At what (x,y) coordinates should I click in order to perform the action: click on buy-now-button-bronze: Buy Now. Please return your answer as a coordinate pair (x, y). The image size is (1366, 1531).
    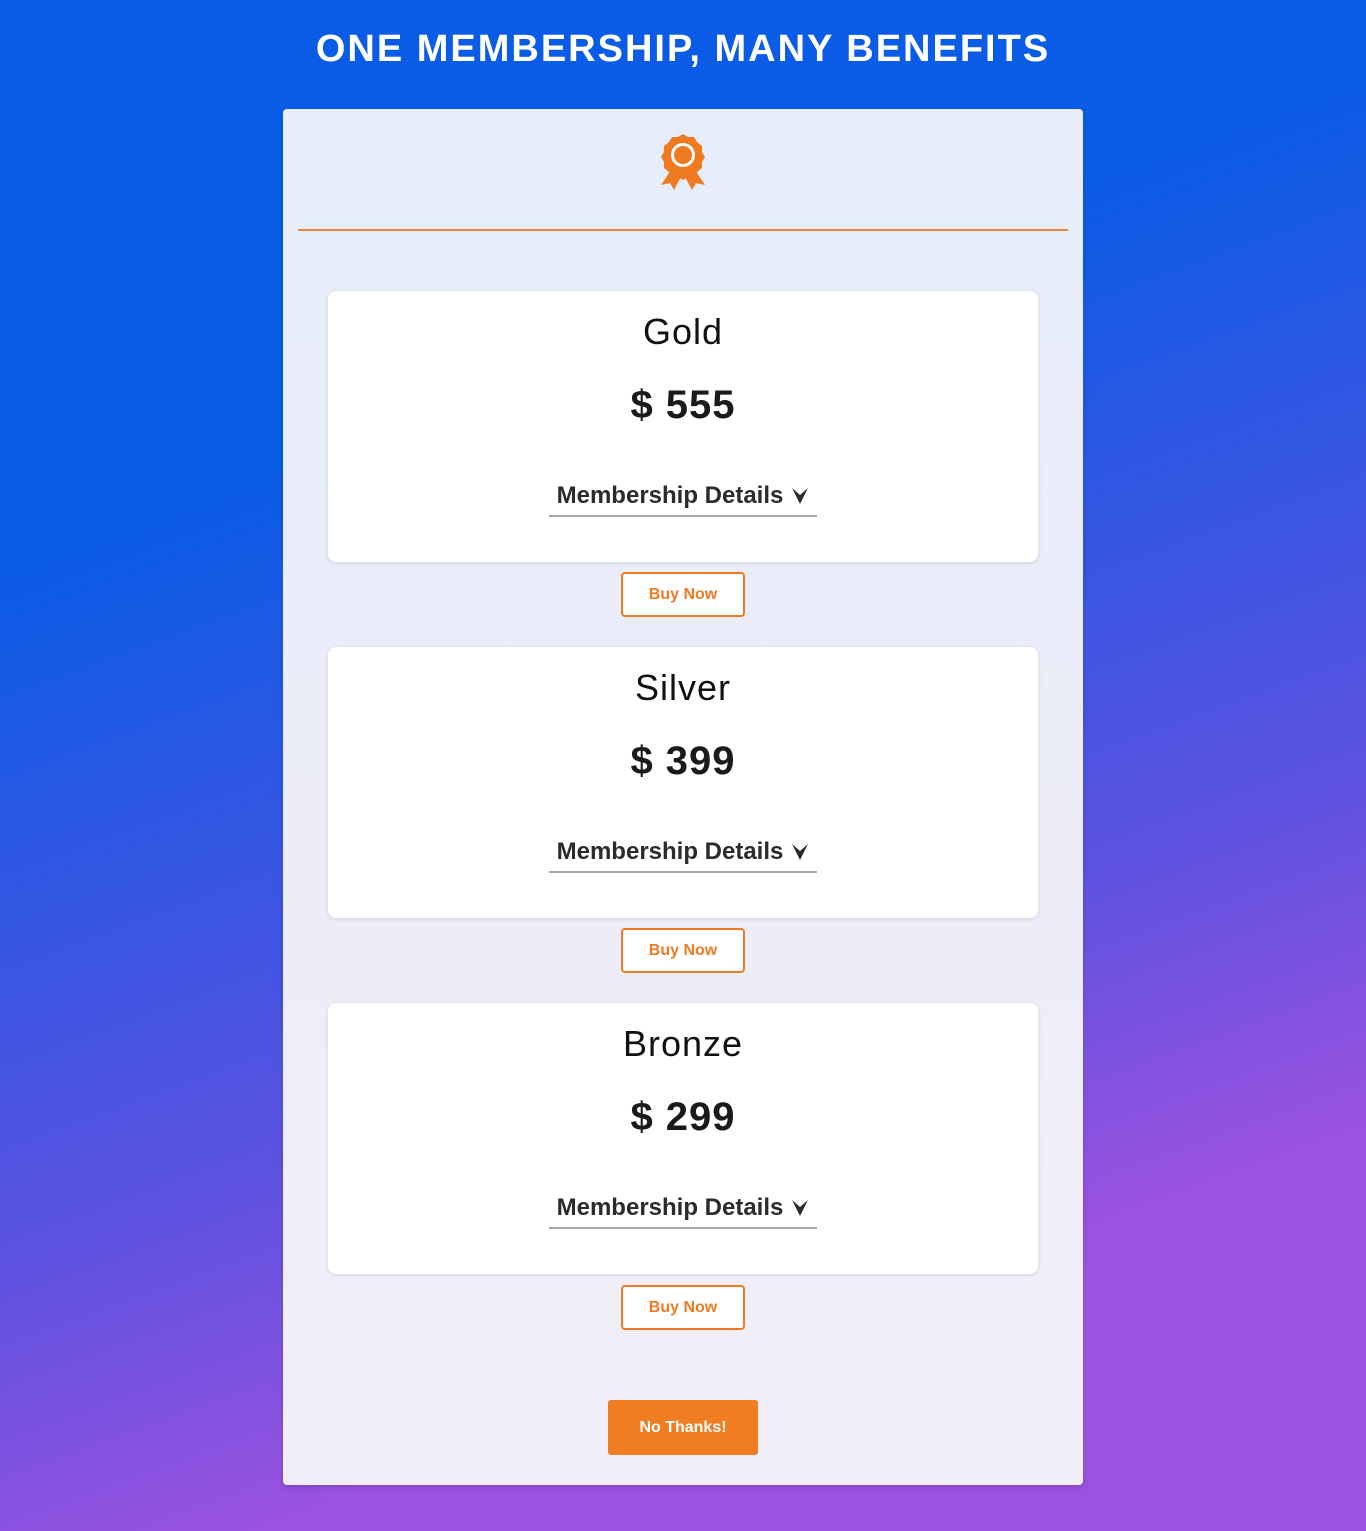
    Looking at the image, I should click on (683, 1307).